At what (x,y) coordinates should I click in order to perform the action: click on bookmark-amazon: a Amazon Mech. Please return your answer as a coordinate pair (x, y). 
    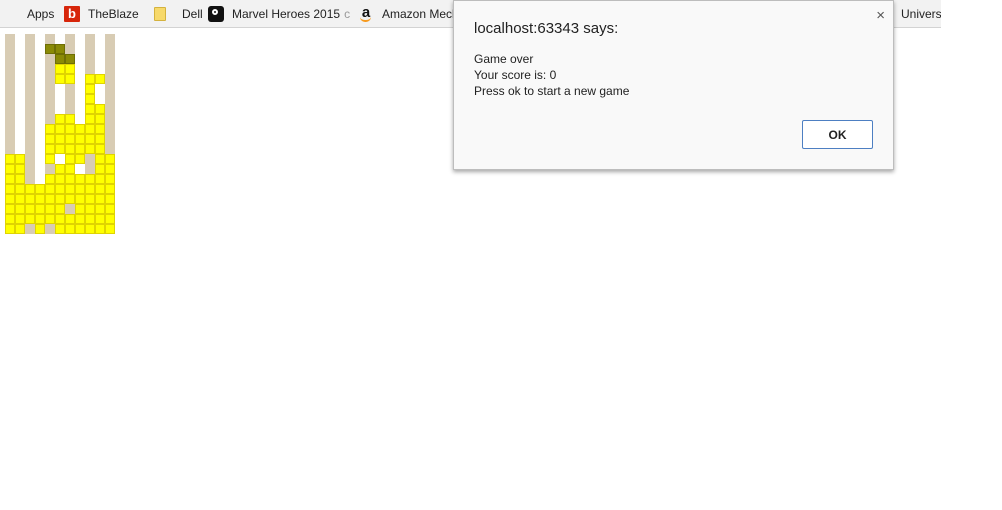
    Looking at the image, I should click on (408, 13).